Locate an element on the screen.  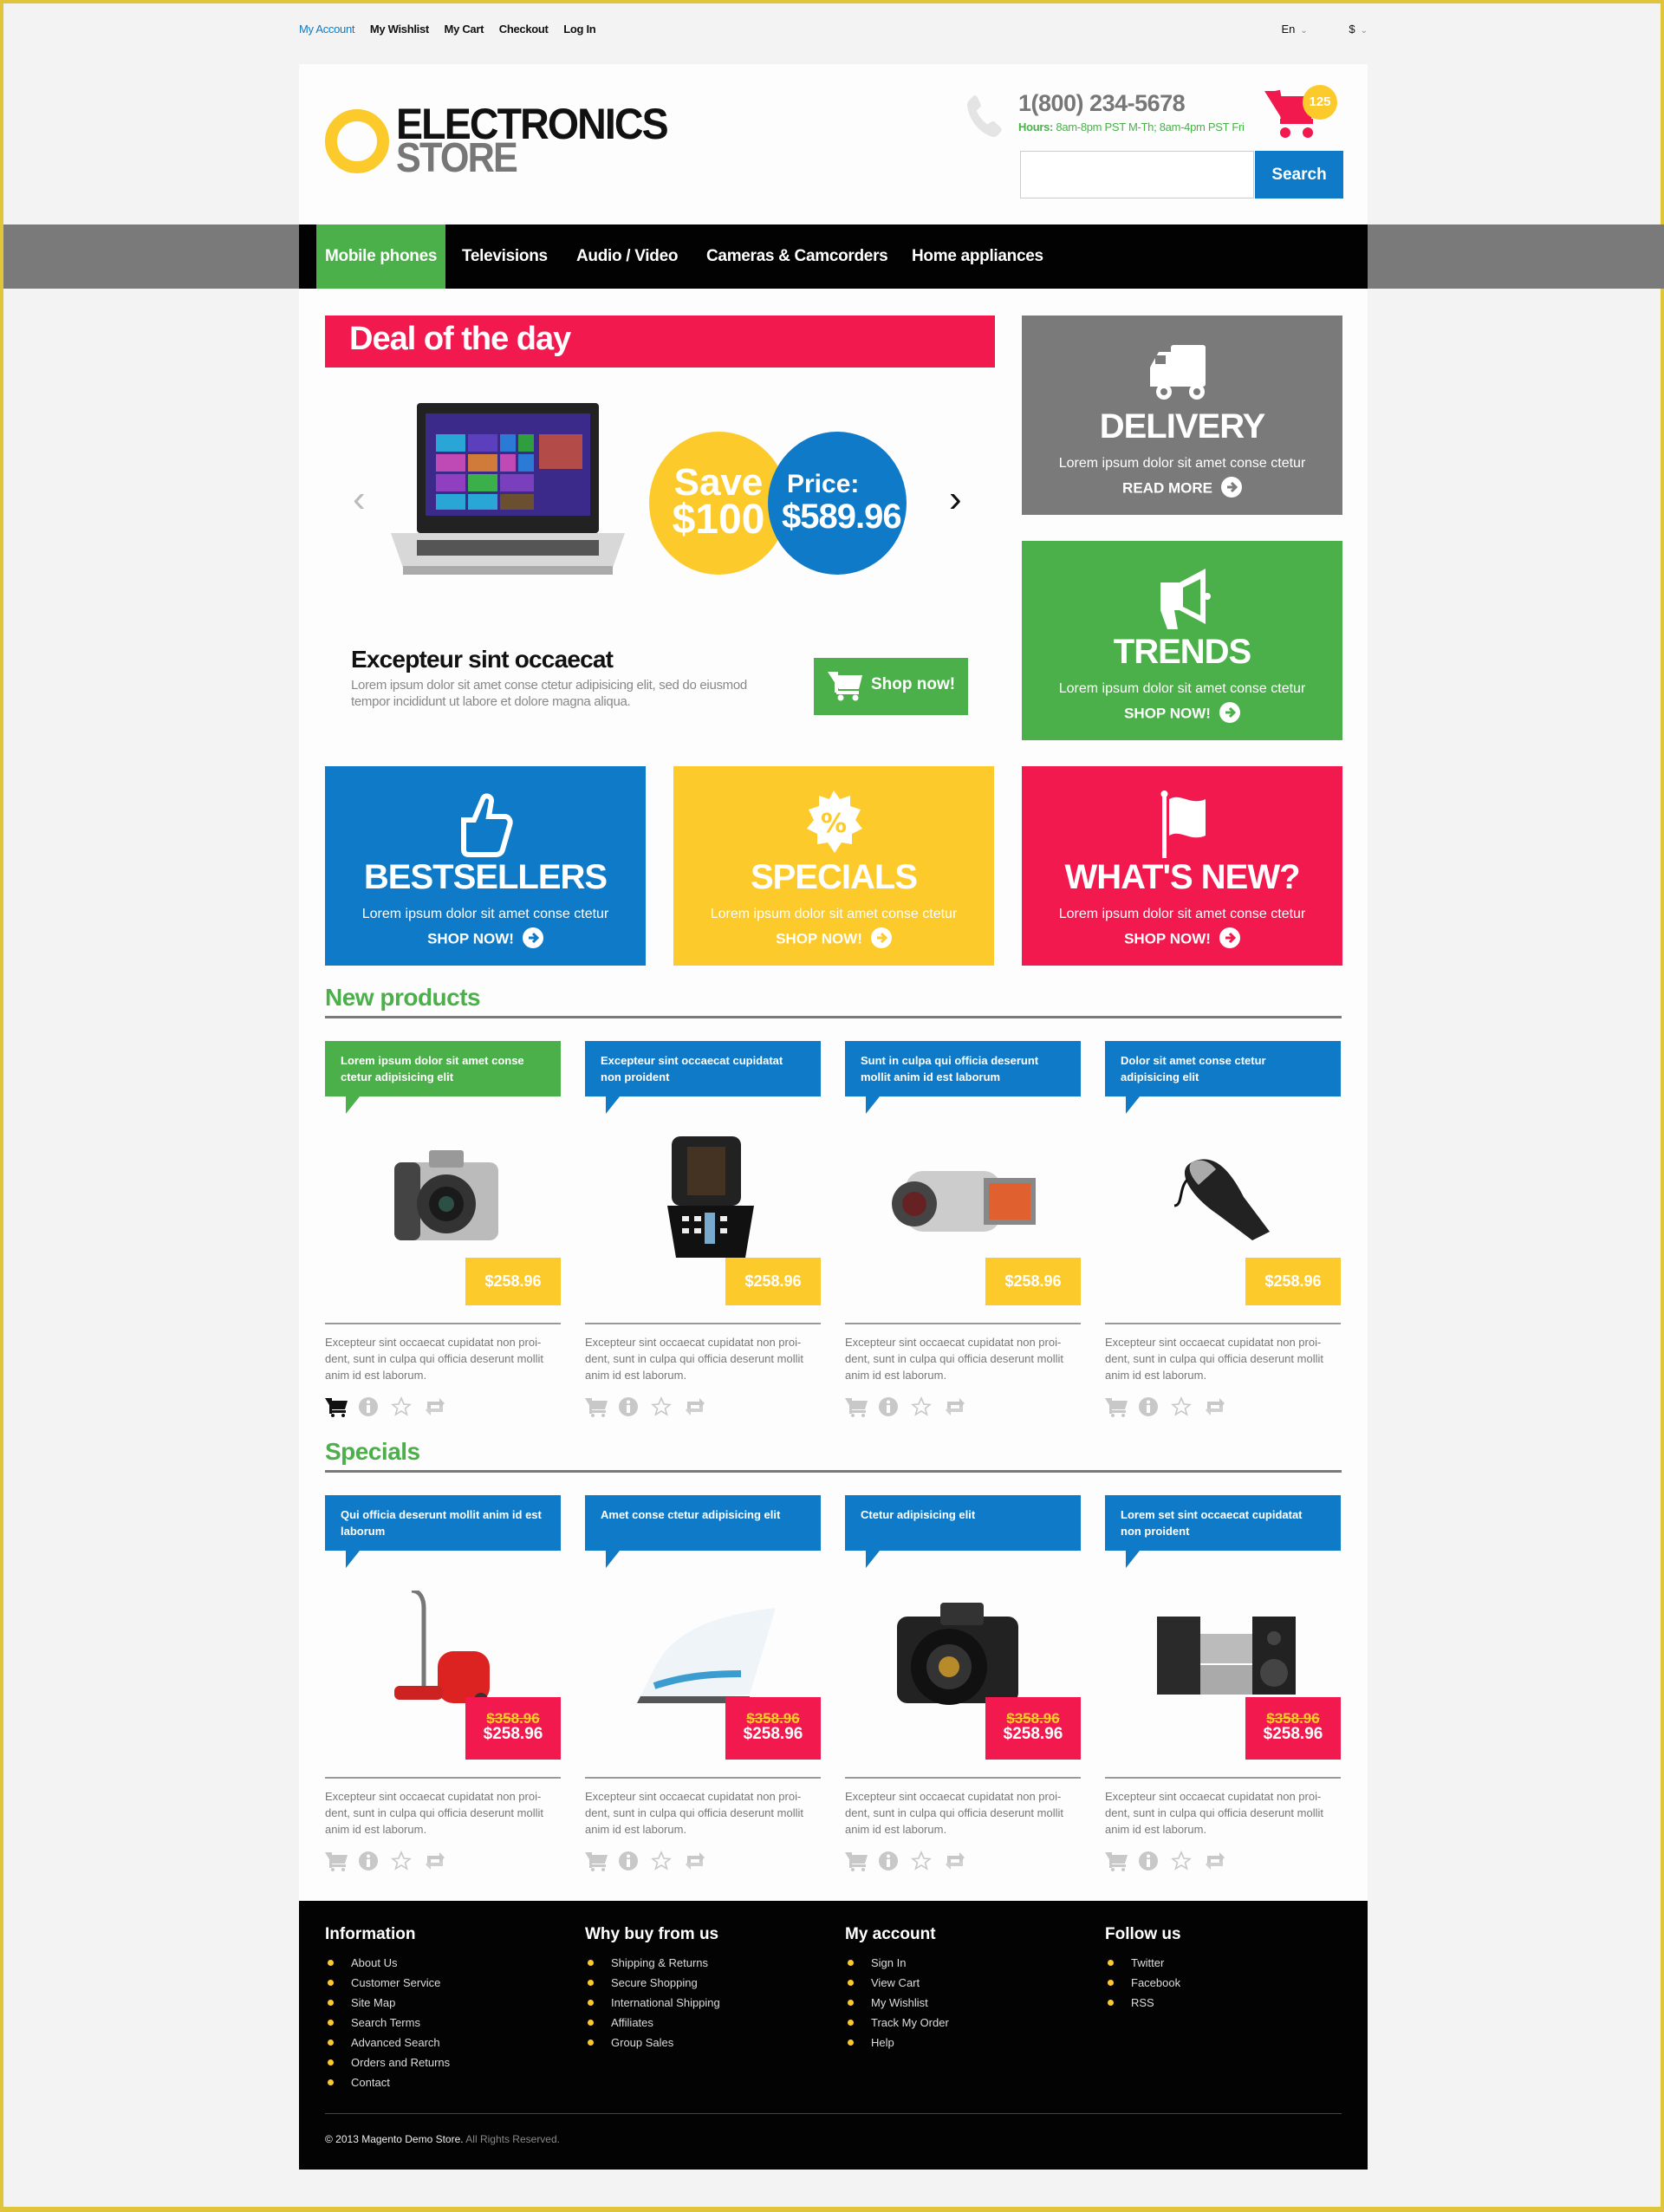
footer-link: Search Terms is located at coordinates (387, 2026).